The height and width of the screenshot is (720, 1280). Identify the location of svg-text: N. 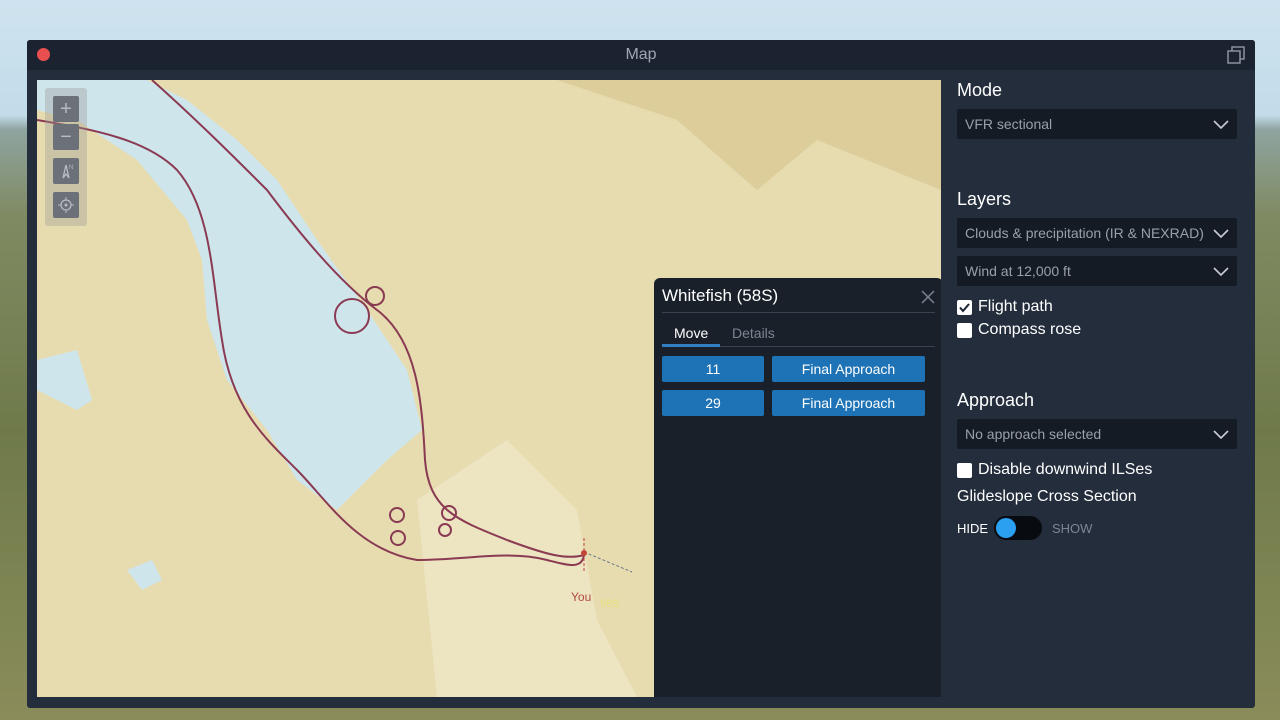
(71, 168).